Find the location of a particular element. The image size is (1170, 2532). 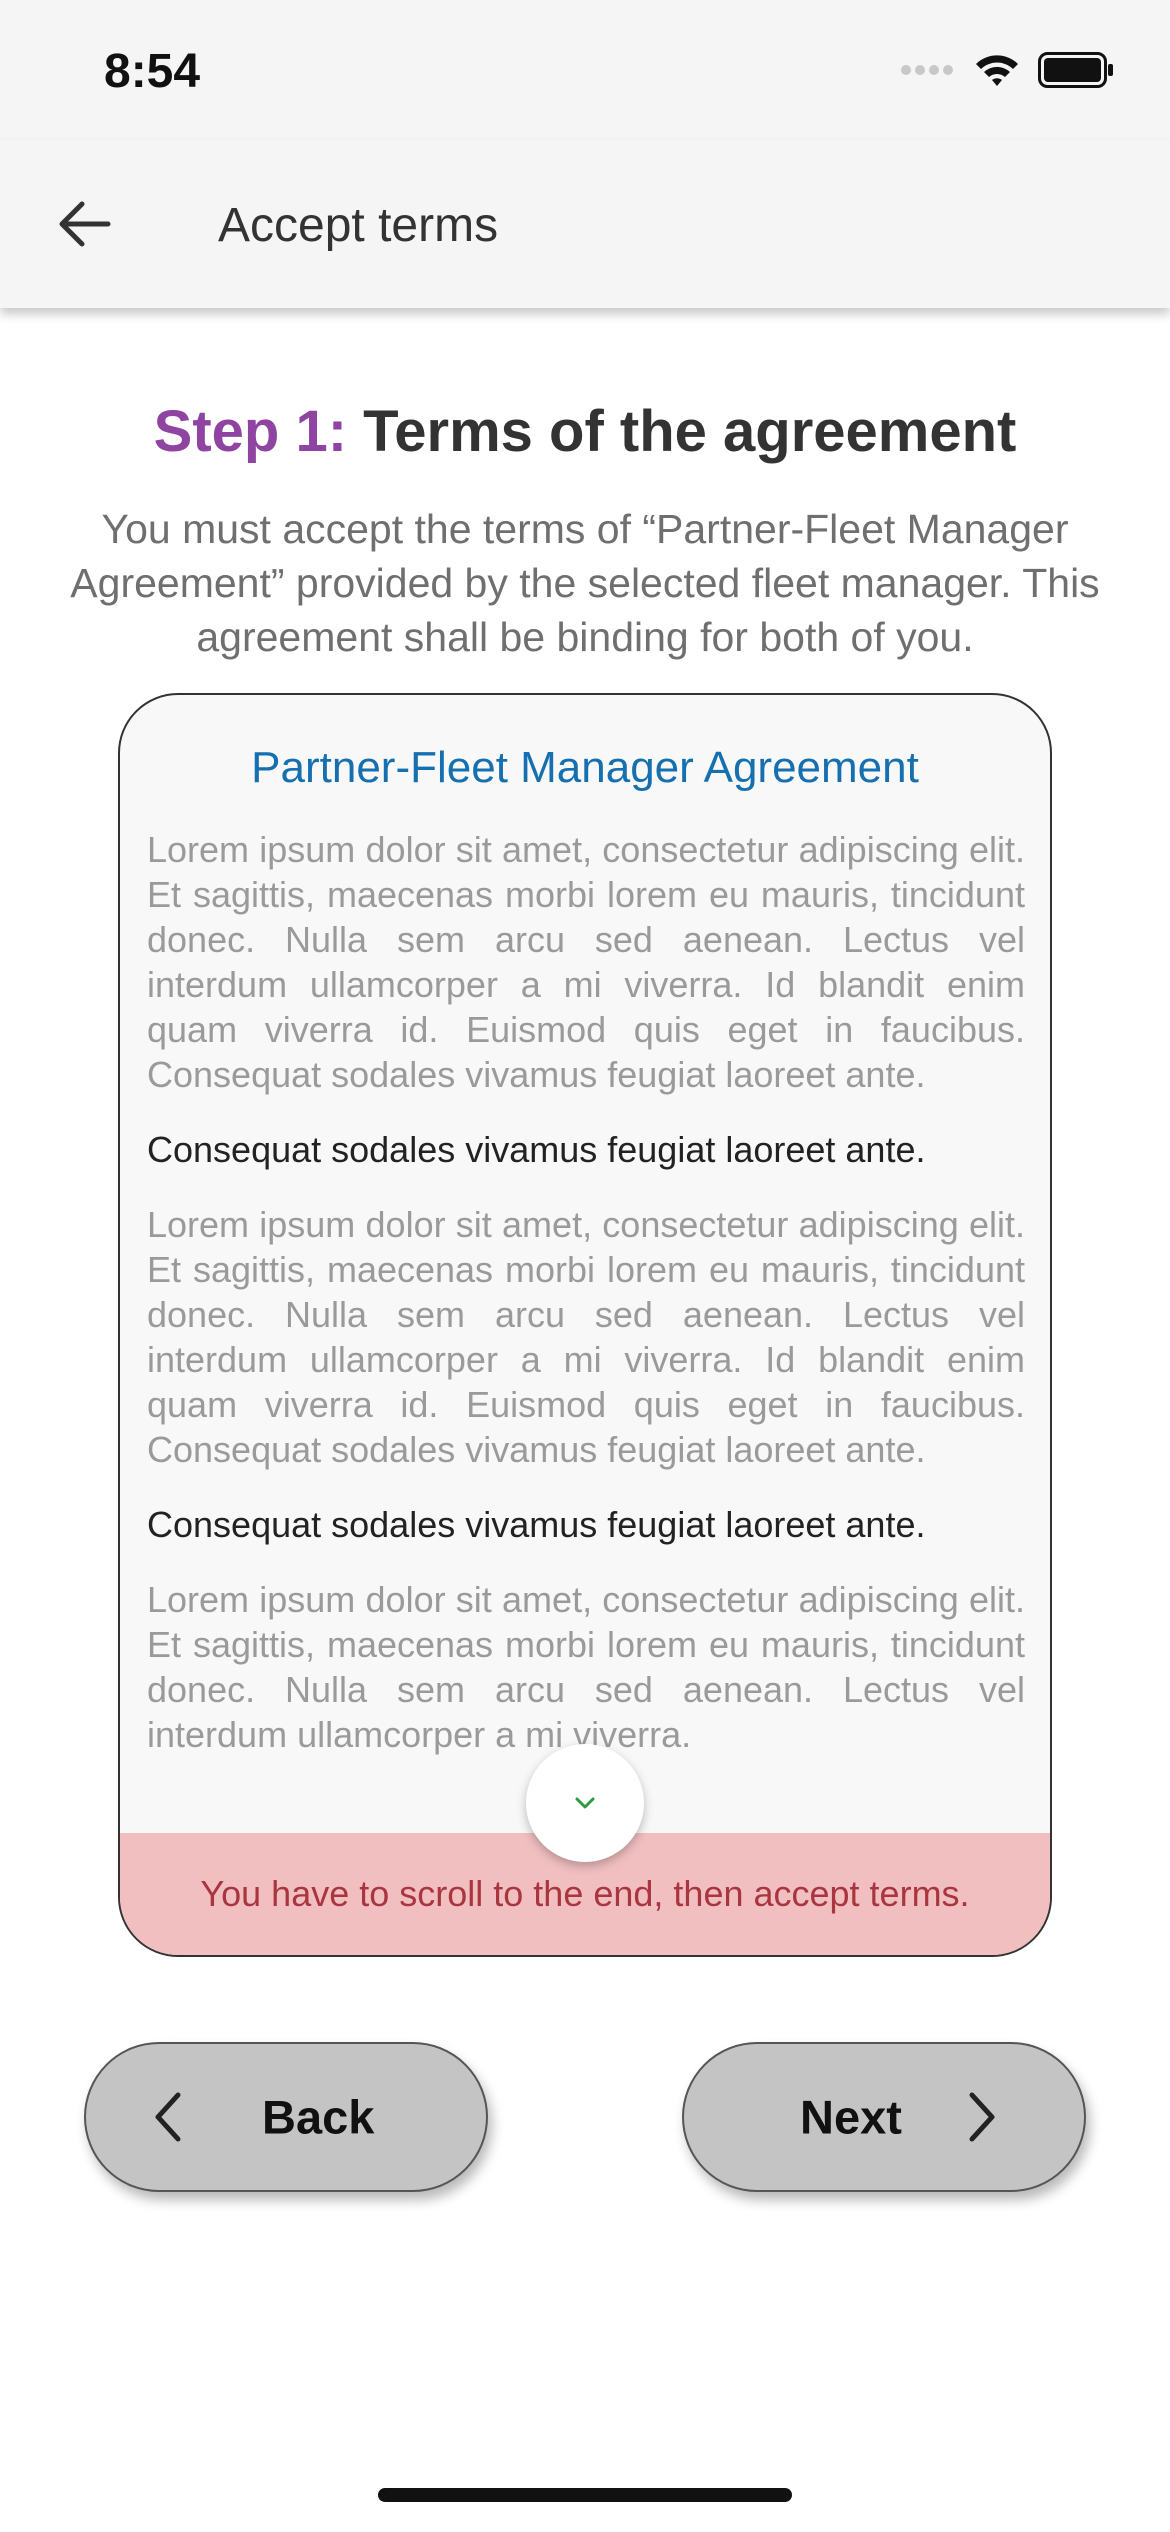

step-label: Step 1: is located at coordinates (250, 431).